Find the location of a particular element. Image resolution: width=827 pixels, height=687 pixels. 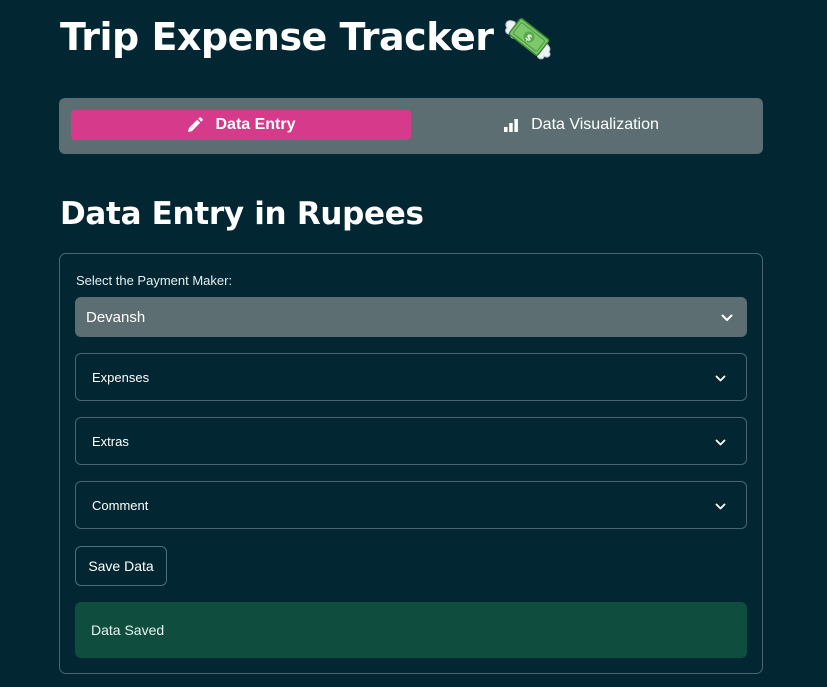

tab-data-visualization-label: Data Visualization is located at coordinates (595, 124).